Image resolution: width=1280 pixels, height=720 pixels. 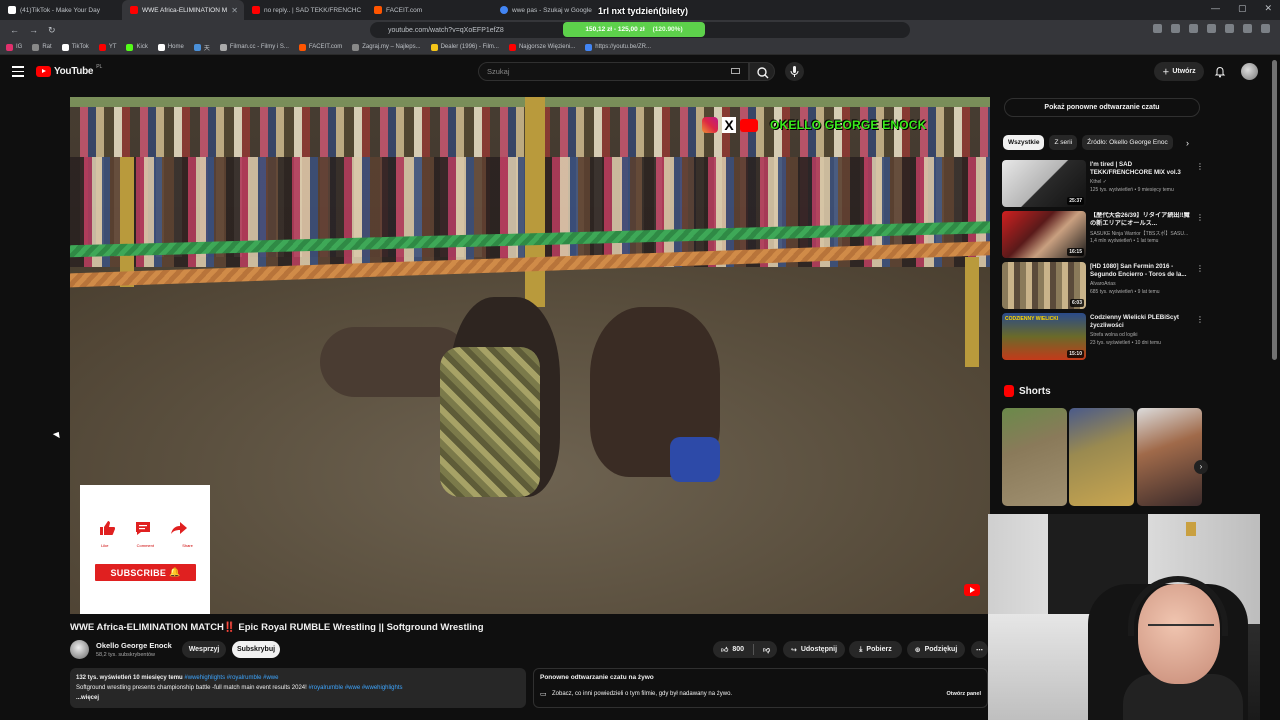 I want to click on bookmark: 天, so click(x=201, y=47).